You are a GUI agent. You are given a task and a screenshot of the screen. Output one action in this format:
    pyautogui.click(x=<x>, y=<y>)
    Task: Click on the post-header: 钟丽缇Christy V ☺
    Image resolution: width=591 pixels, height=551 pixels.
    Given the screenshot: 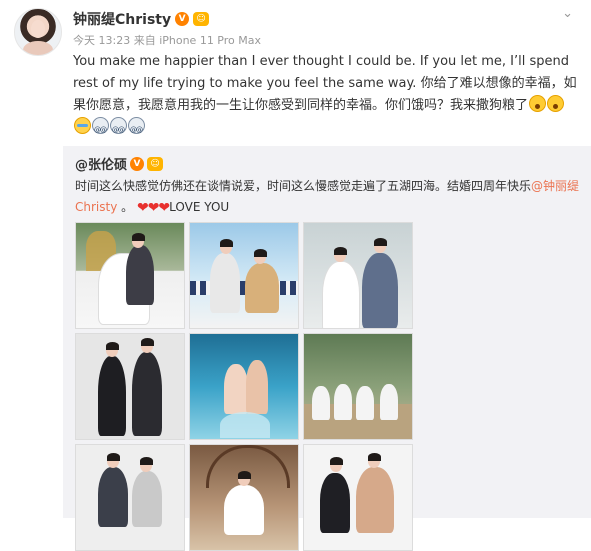 What is the action you would take?
    pyautogui.click(x=141, y=19)
    